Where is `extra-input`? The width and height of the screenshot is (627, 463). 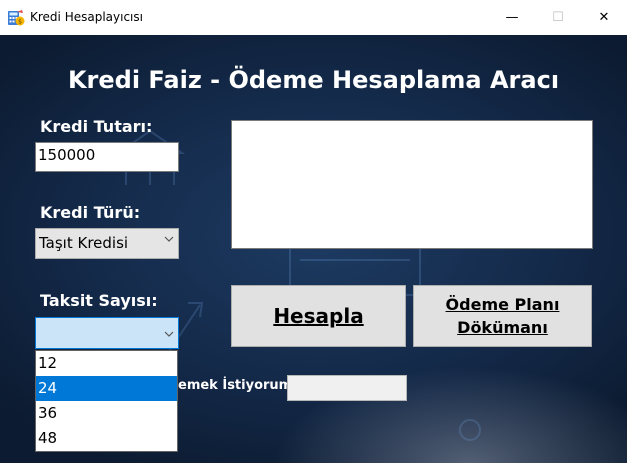
extra-input is located at coordinates (347, 388).